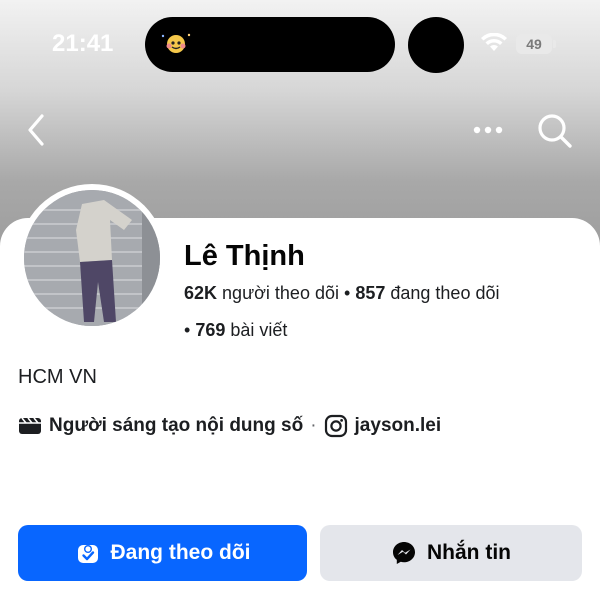 This screenshot has height=614, width=600. I want to click on battery-tip, so click(554, 44).